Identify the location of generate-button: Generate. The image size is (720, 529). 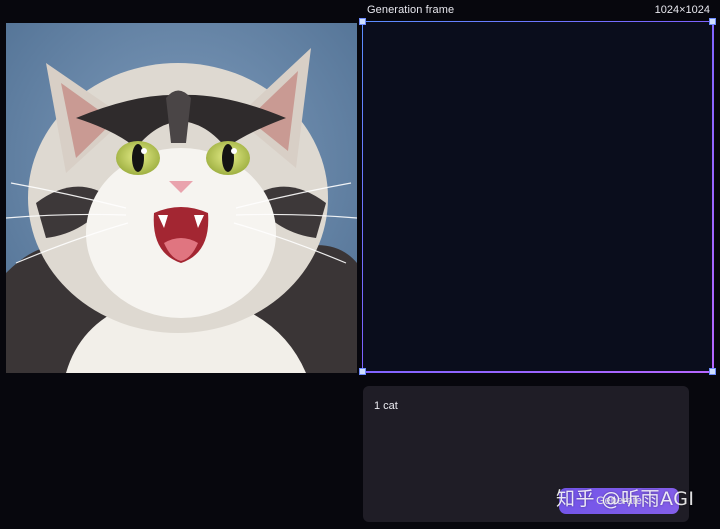
(619, 501).